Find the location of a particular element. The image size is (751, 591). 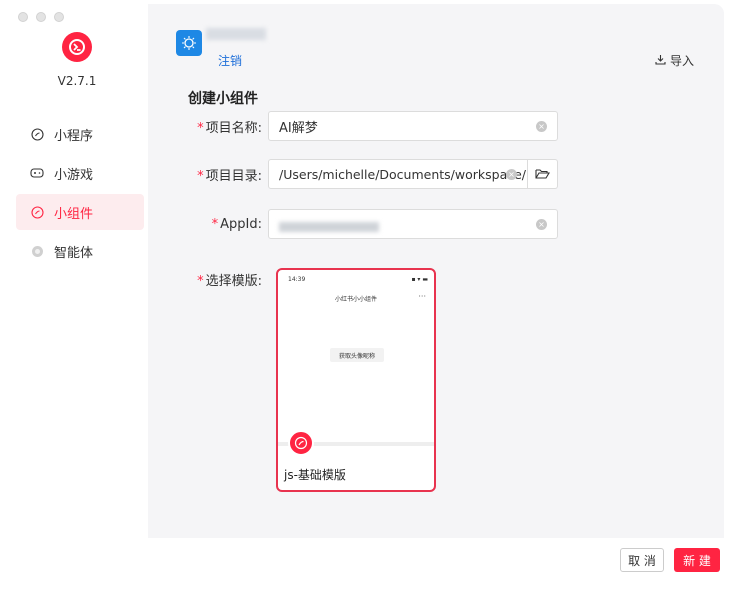

cancel-button: 取 消 is located at coordinates (642, 560).